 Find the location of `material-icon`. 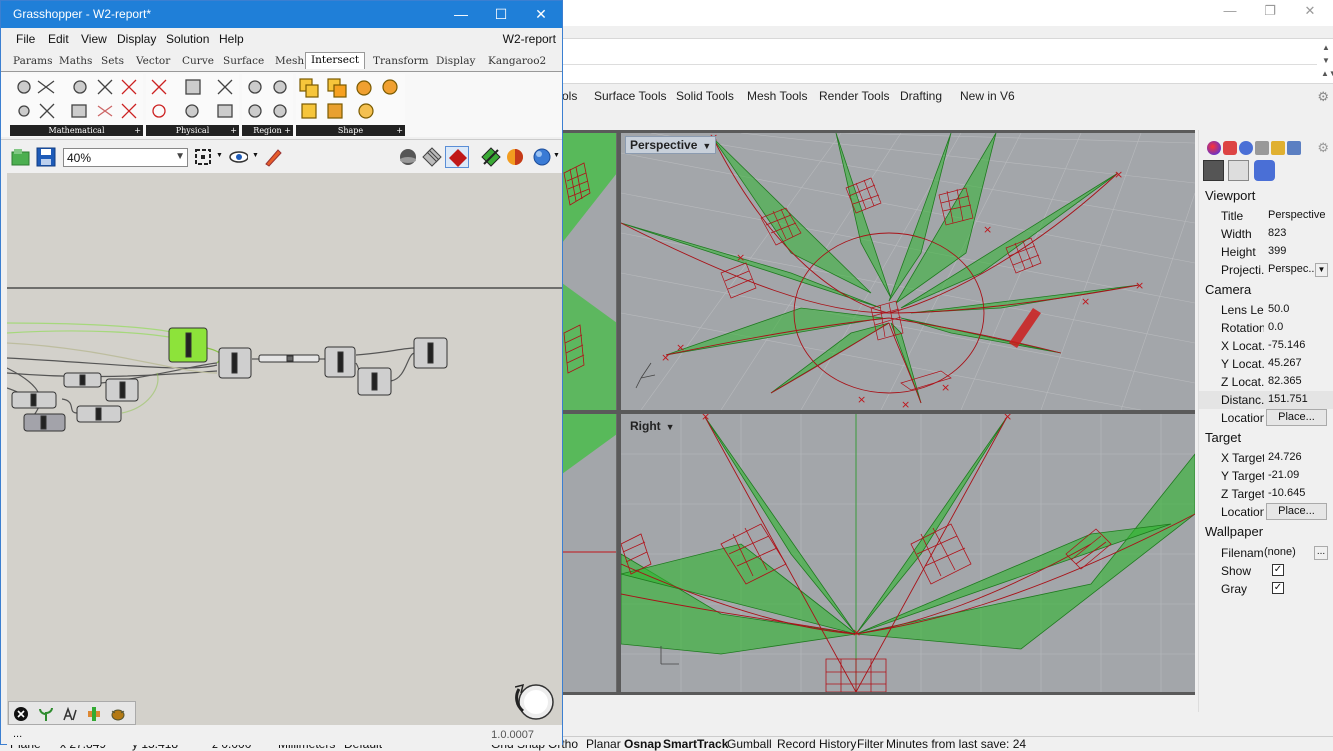

material-icon is located at coordinates (1230, 148).